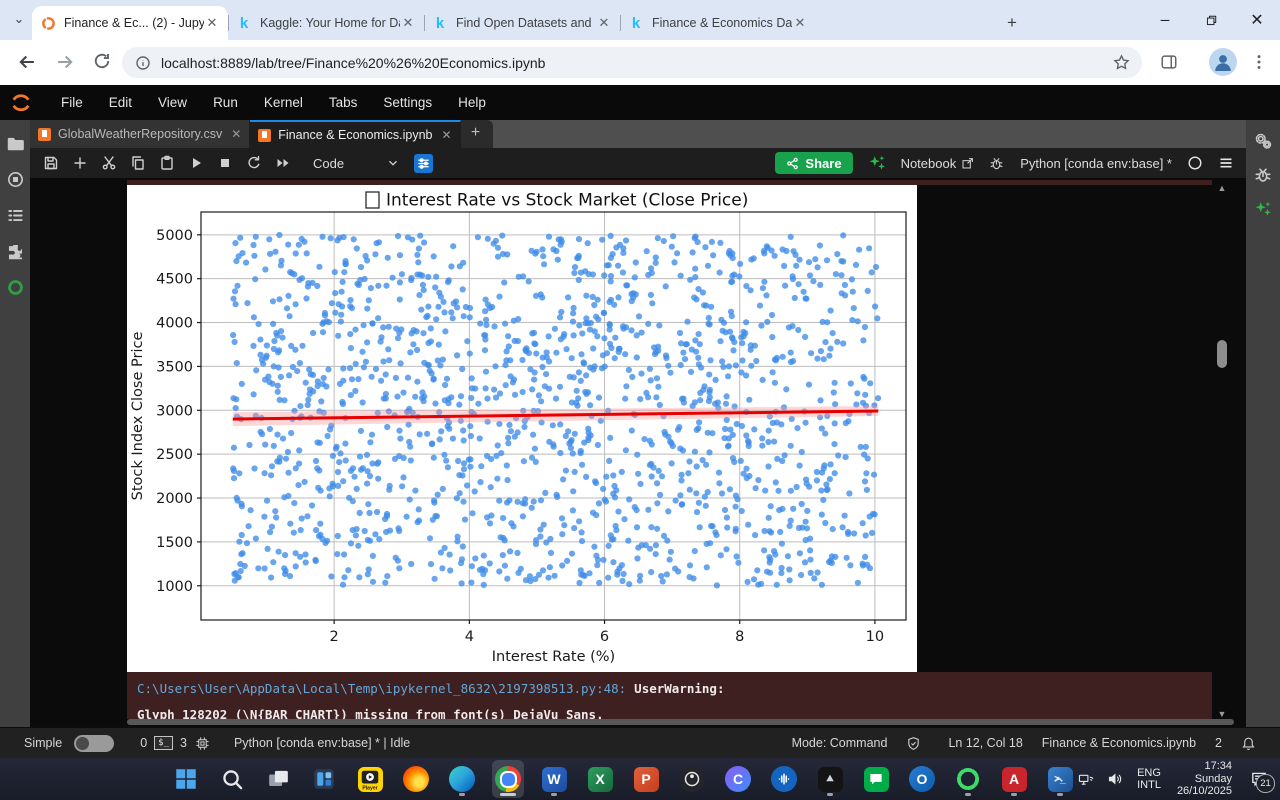 The height and width of the screenshot is (800, 1280). I want to click on hamburger-menu-icon, so click(1226, 163).